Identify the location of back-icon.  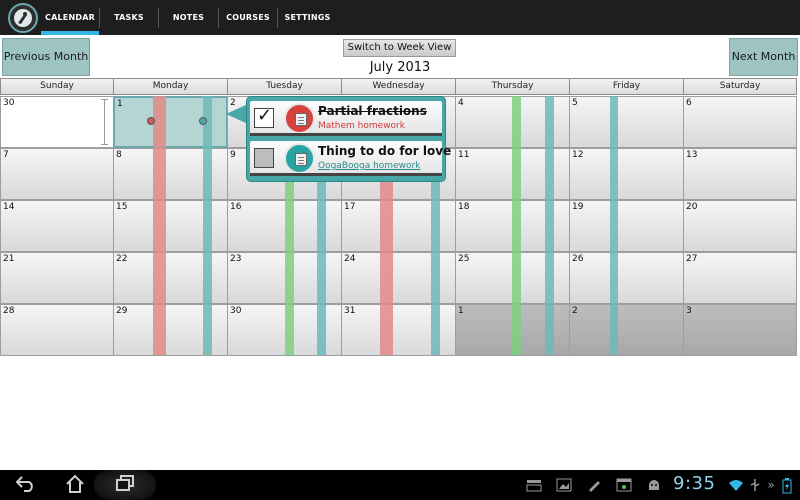
(25, 485).